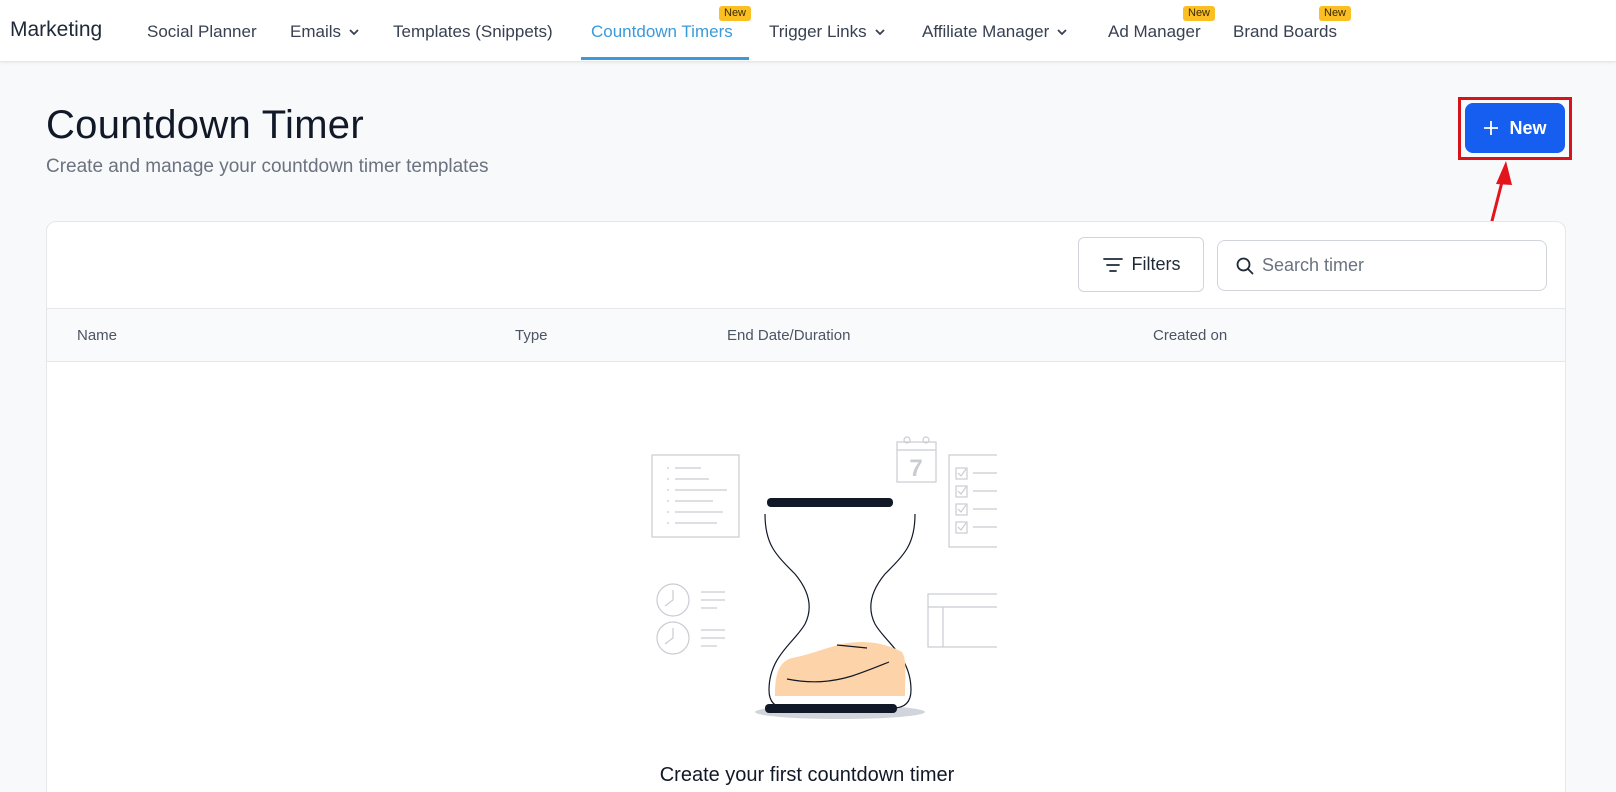 The image size is (1616, 792). What do you see at coordinates (665, 58) in the screenshot?
I see `active-tab-indicator` at bounding box center [665, 58].